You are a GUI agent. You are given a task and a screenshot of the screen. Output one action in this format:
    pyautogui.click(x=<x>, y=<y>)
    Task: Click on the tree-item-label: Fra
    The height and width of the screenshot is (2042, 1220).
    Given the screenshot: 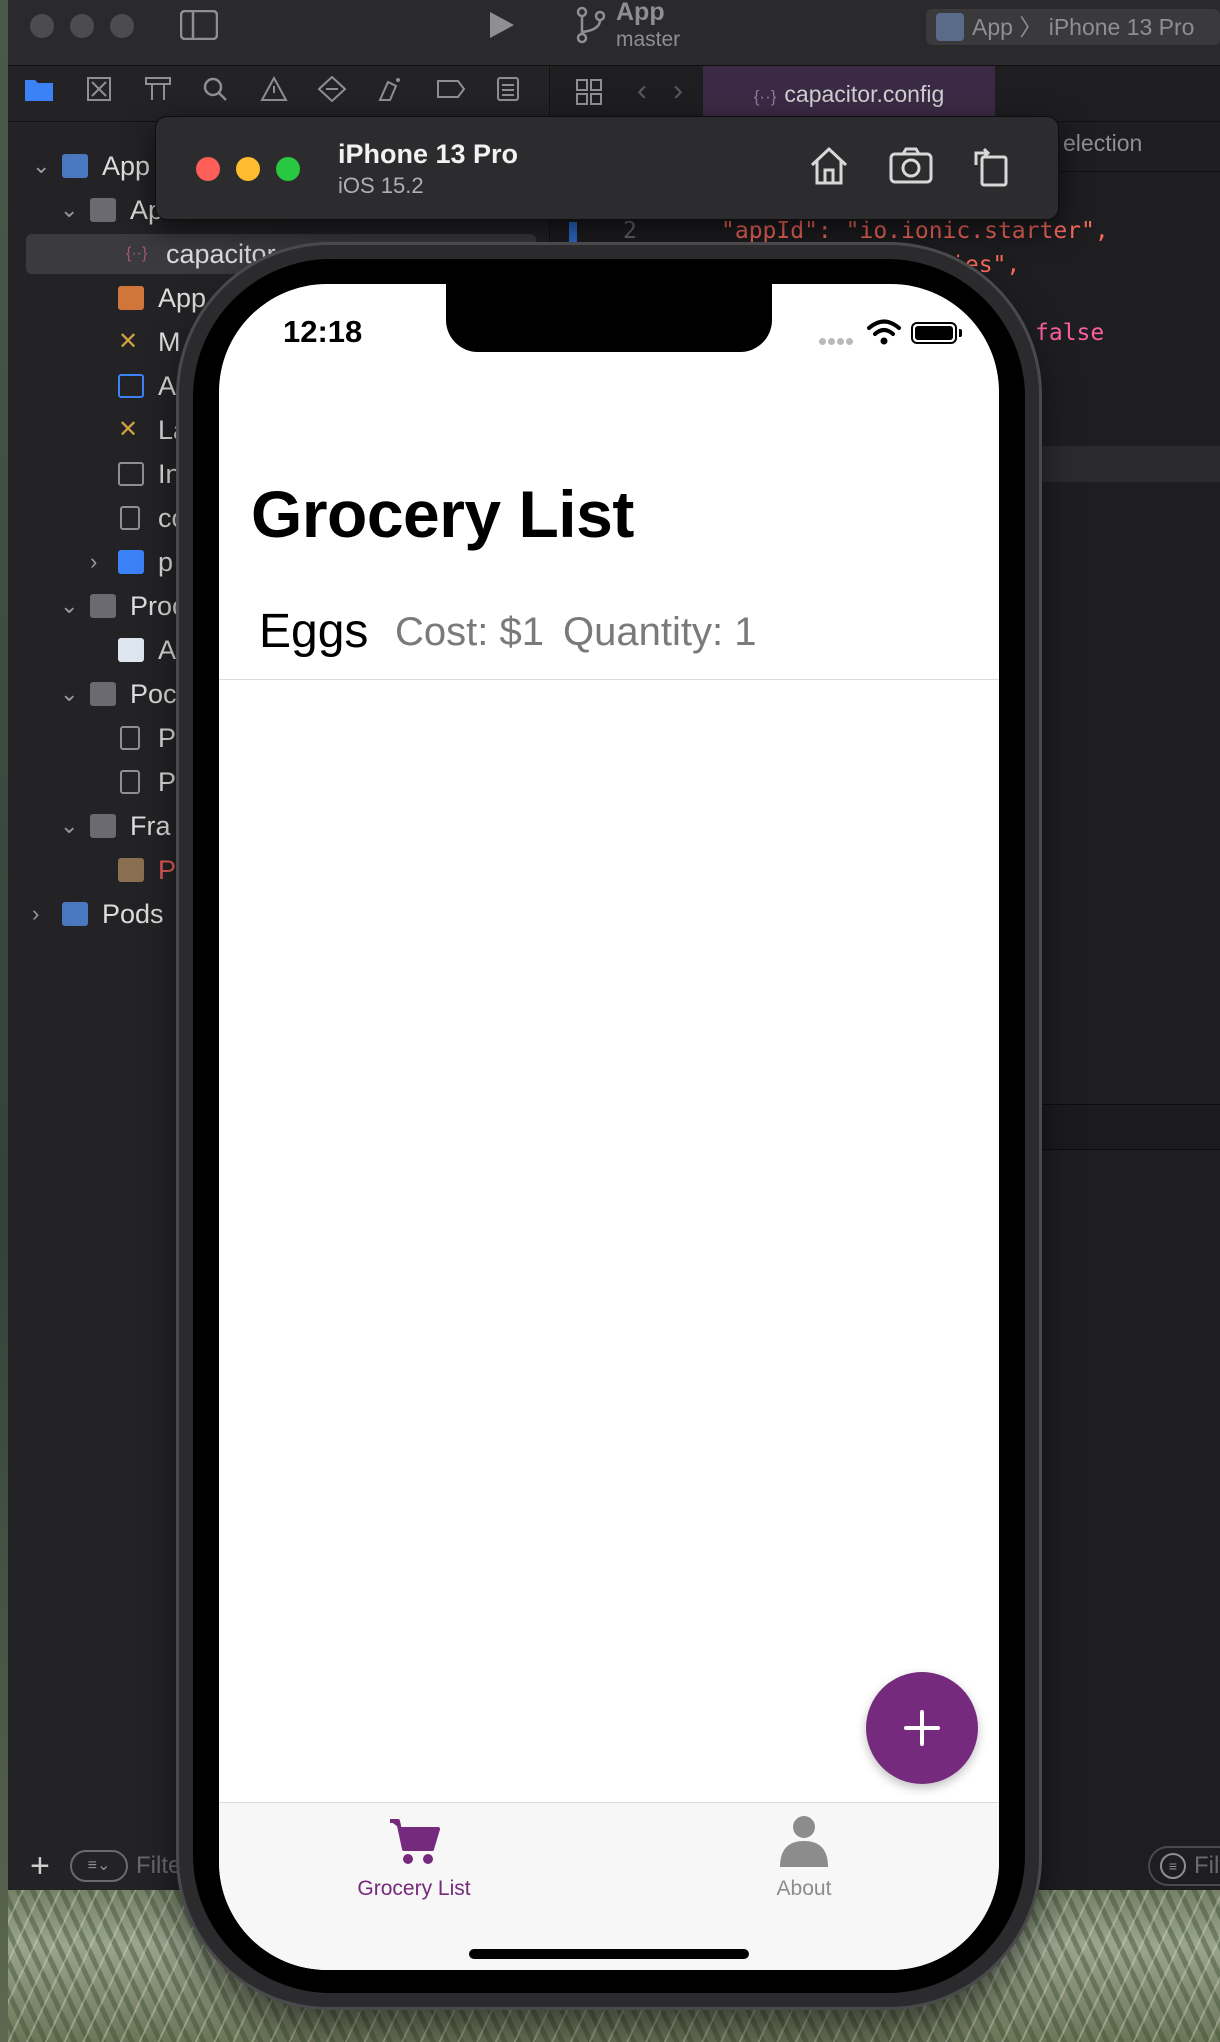 What is the action you would take?
    pyautogui.click(x=150, y=826)
    